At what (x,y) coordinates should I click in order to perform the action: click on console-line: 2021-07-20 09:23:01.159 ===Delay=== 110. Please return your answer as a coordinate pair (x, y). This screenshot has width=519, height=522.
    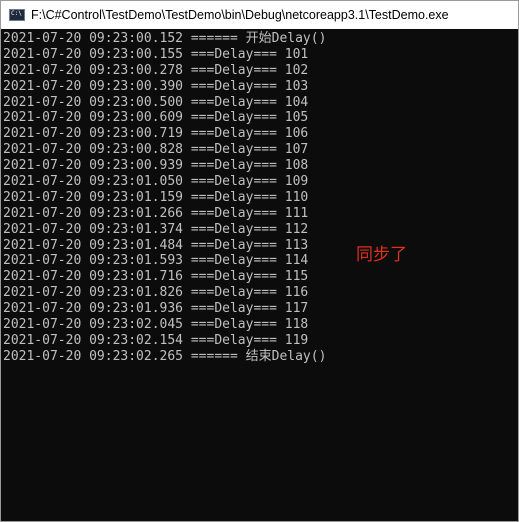
    Looking at the image, I should click on (156, 197).